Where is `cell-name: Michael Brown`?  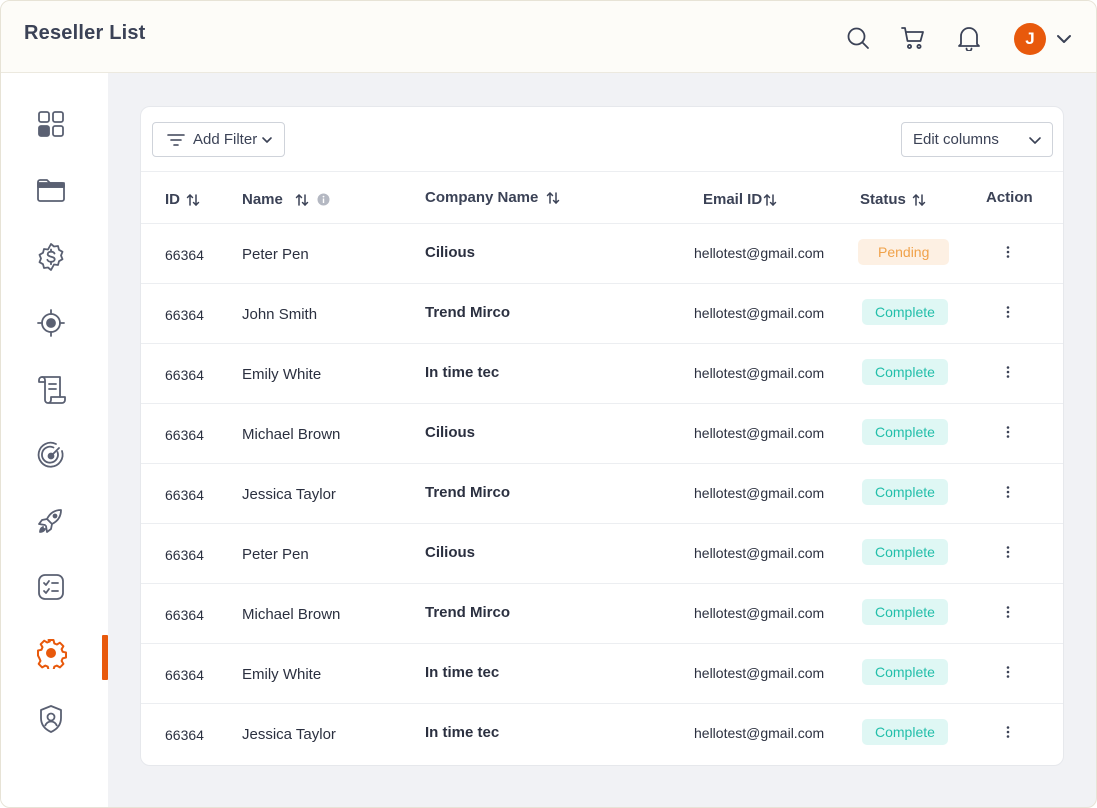 cell-name: Michael Brown is located at coordinates (291, 434).